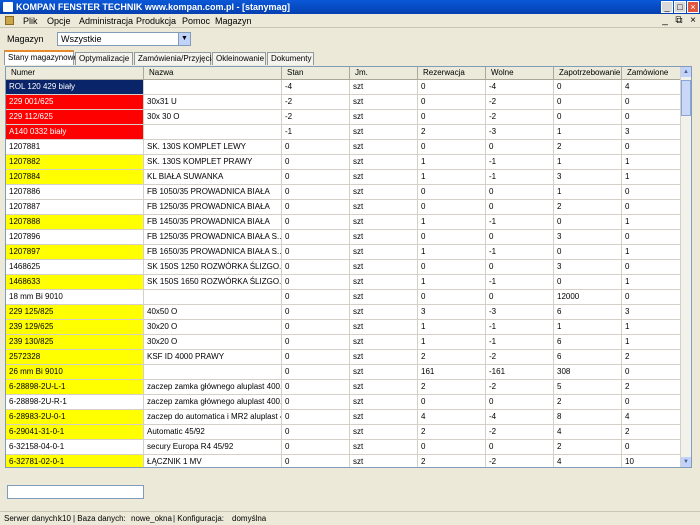  Describe the element at coordinates (75, 267) in the screenshot. I see `cell-numer: 1468625` at that location.